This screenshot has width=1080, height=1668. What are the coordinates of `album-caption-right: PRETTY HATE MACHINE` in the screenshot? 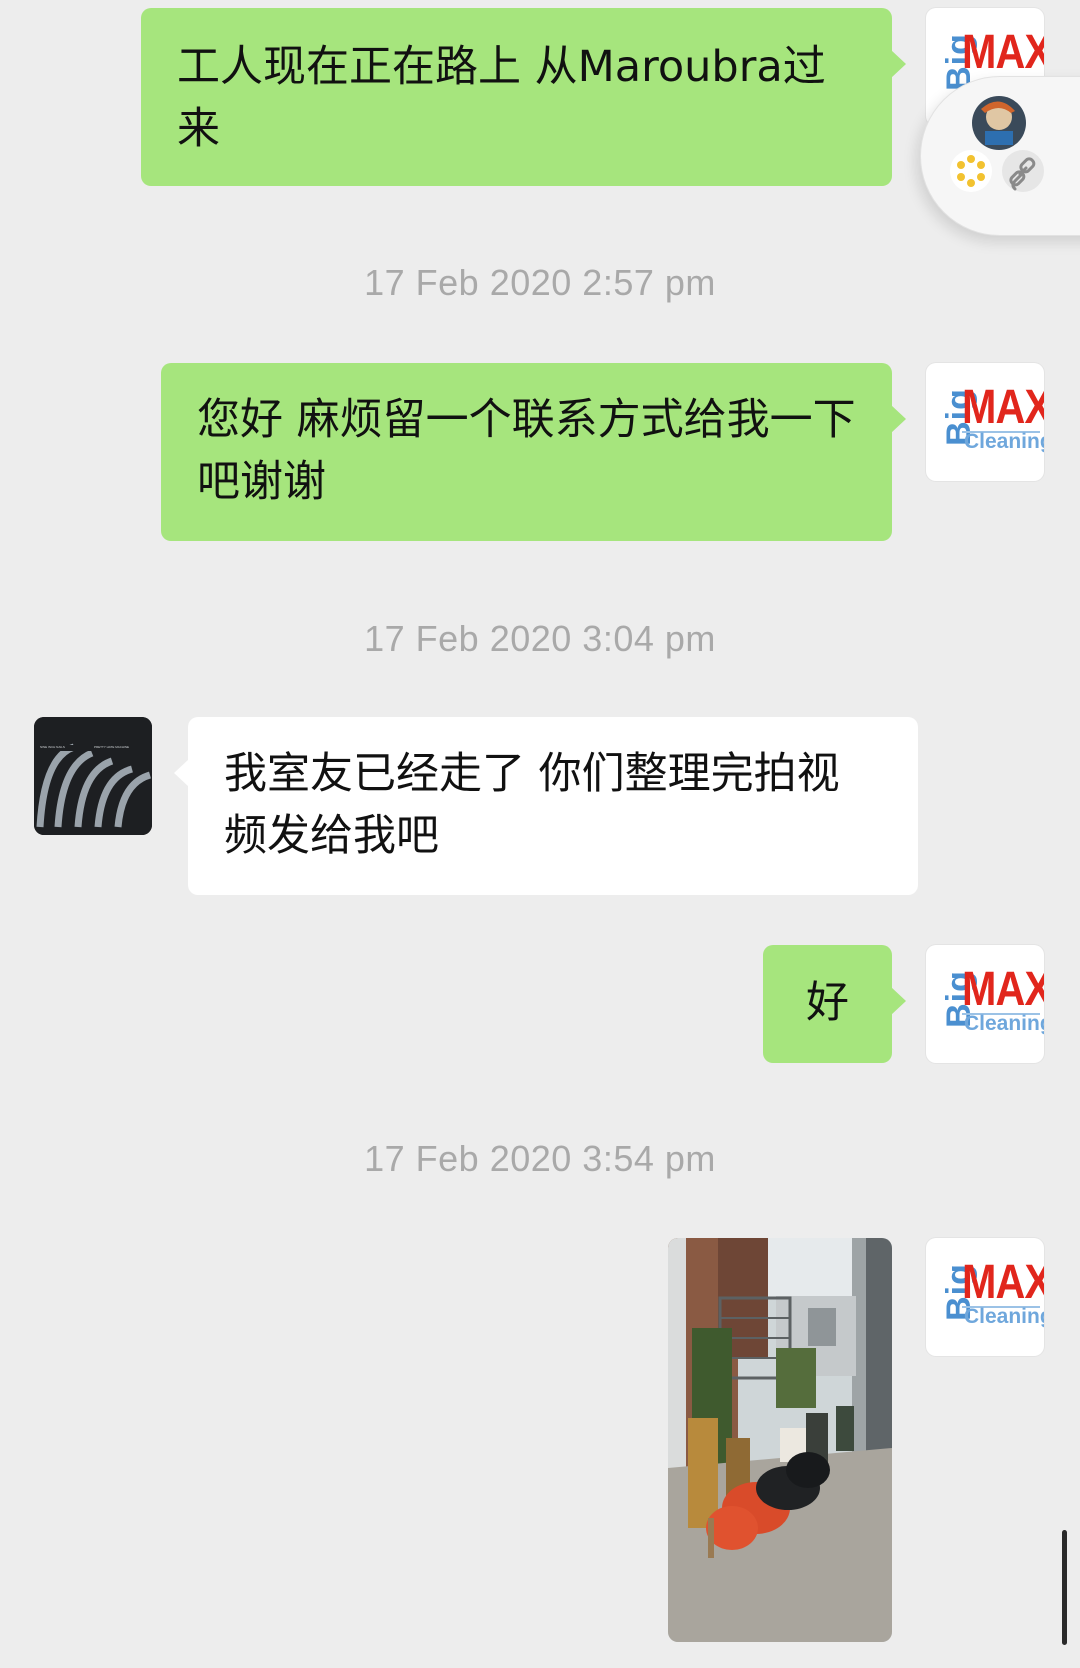 It's located at (112, 747).